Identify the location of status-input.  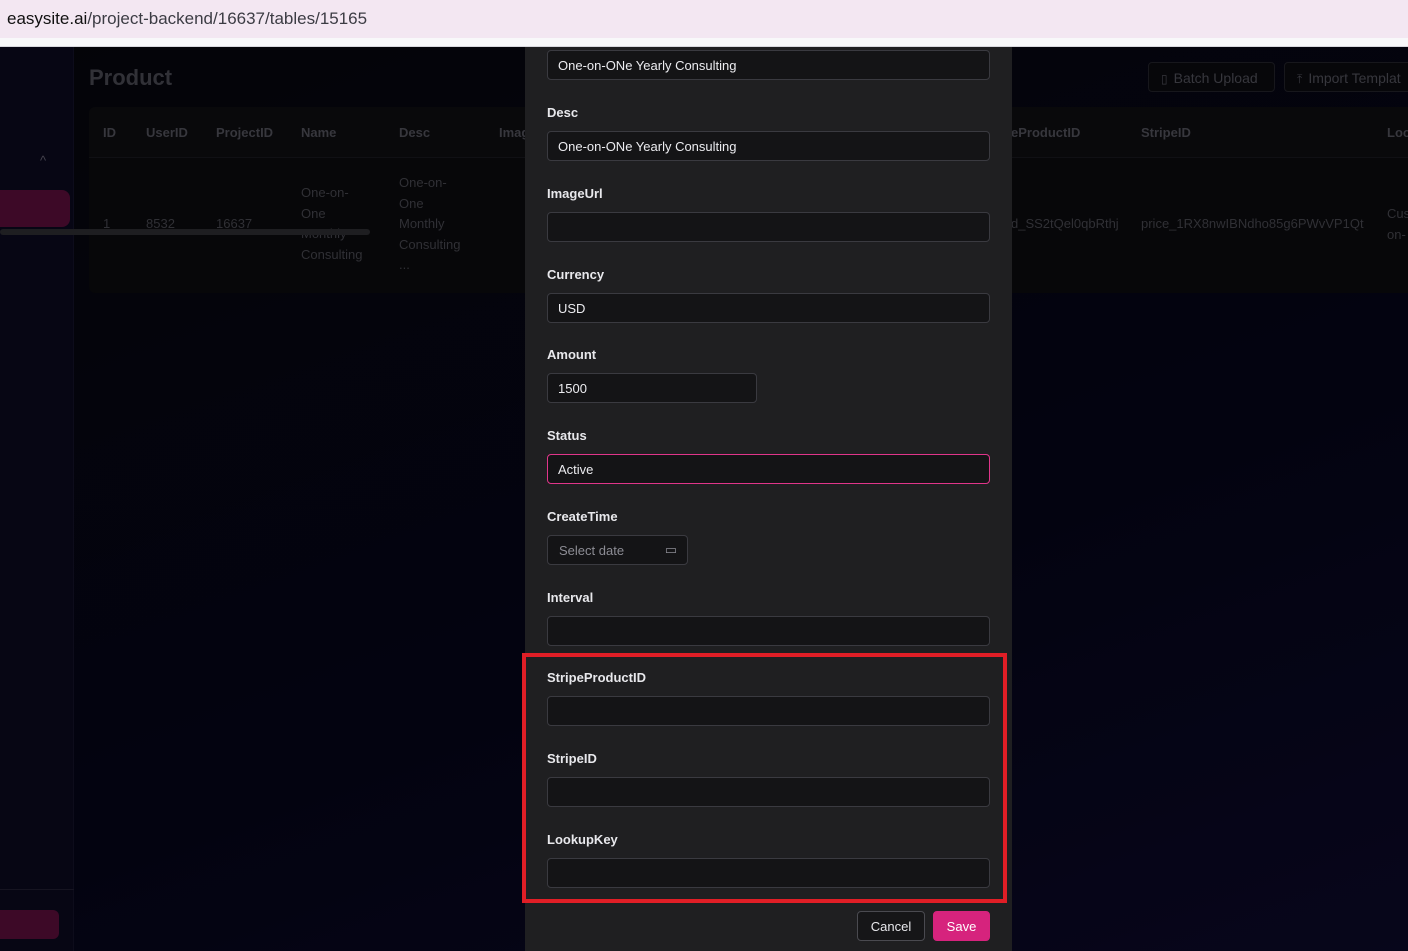
(768, 469).